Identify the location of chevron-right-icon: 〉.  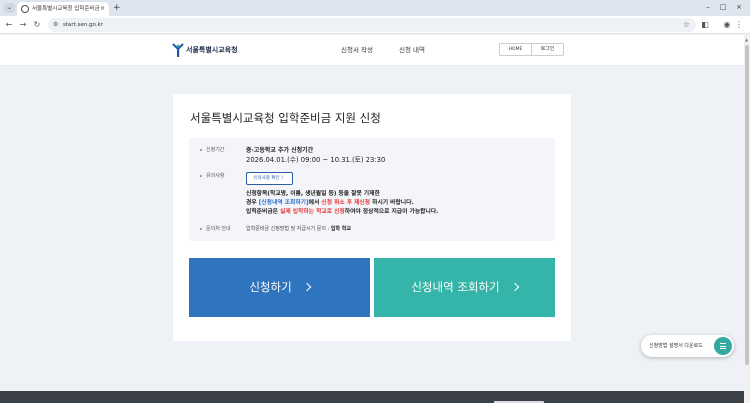
(283, 178).